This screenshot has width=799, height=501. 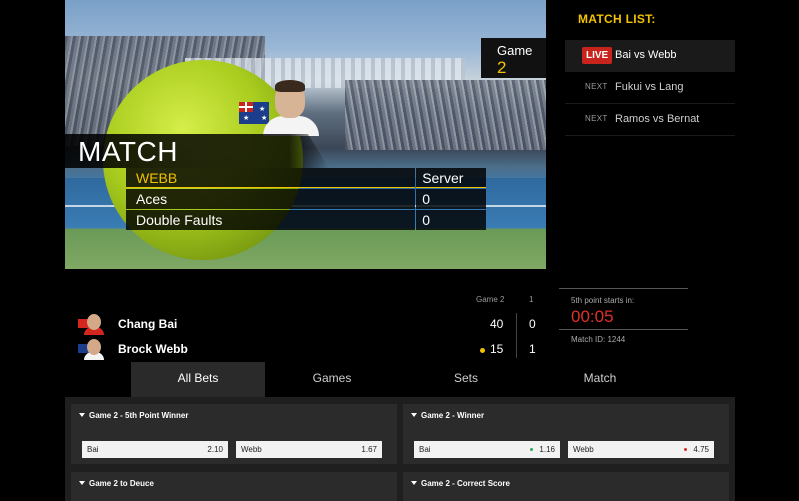 What do you see at coordinates (592, 316) in the screenshot?
I see `timer-countdown: 00:05` at bounding box center [592, 316].